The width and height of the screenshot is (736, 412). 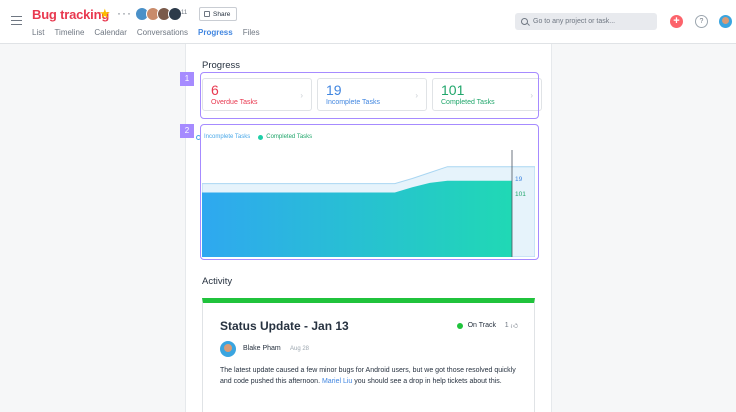 I want to click on user-avatar, so click(x=725, y=21).